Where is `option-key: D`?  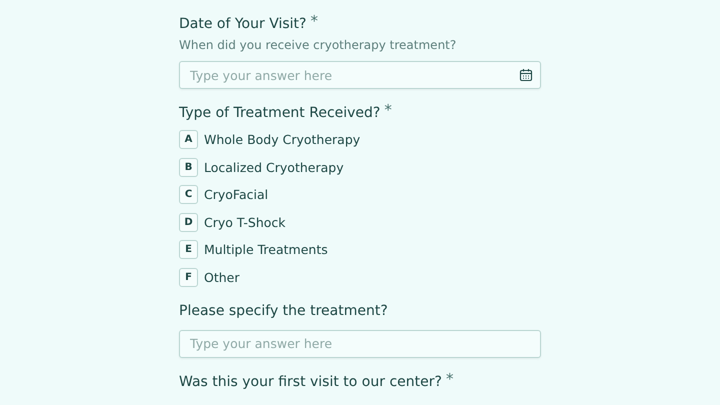
option-key: D is located at coordinates (188, 222).